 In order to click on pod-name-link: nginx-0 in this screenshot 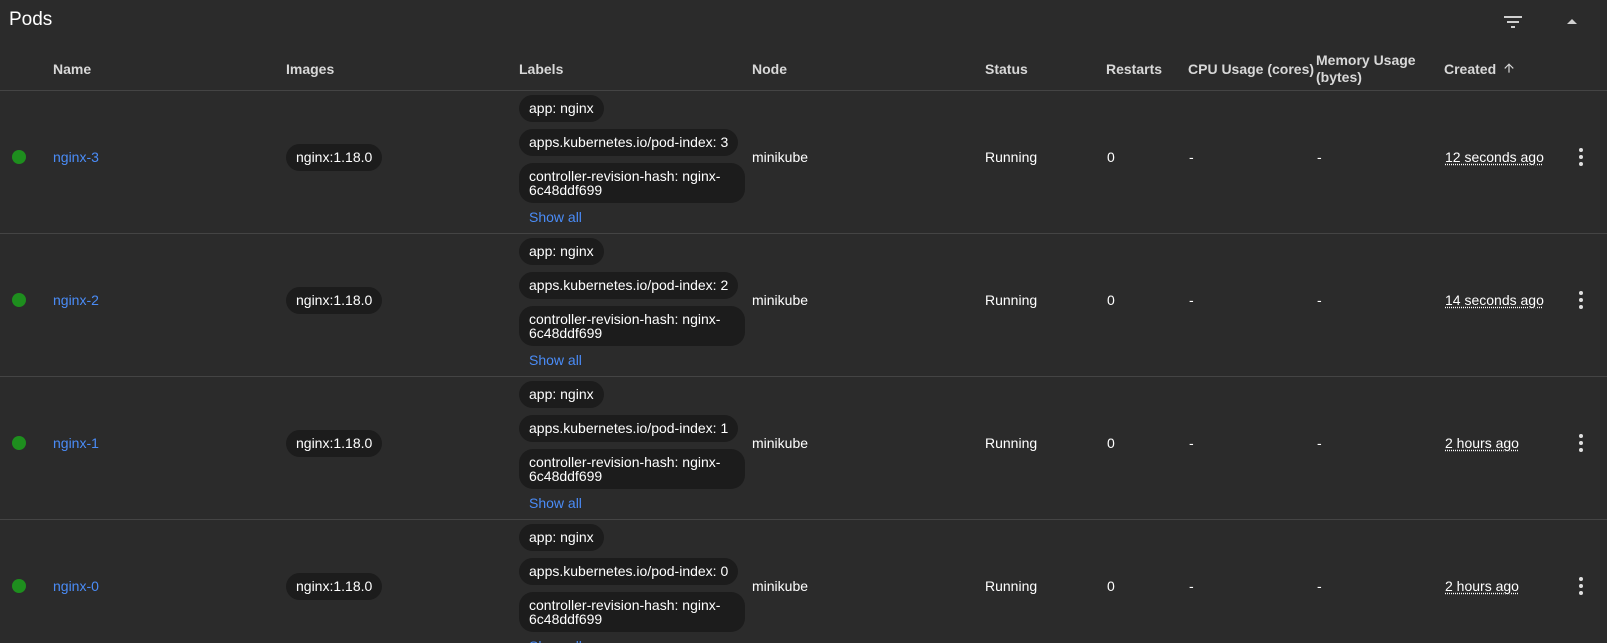, I will do `click(76, 586)`.